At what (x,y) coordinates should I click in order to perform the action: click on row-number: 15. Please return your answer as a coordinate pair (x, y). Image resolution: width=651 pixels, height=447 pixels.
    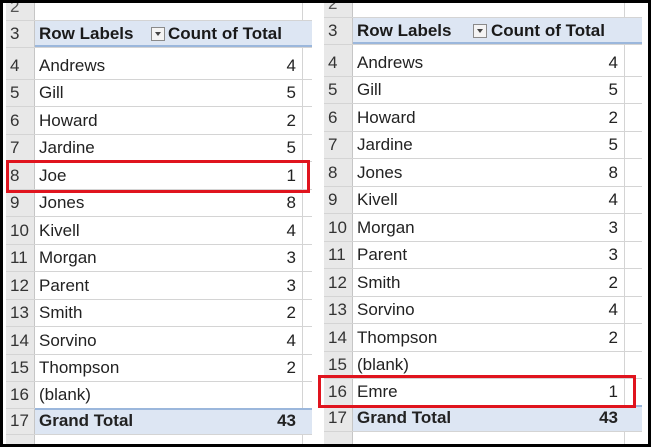
    Looking at the image, I should click on (20, 368).